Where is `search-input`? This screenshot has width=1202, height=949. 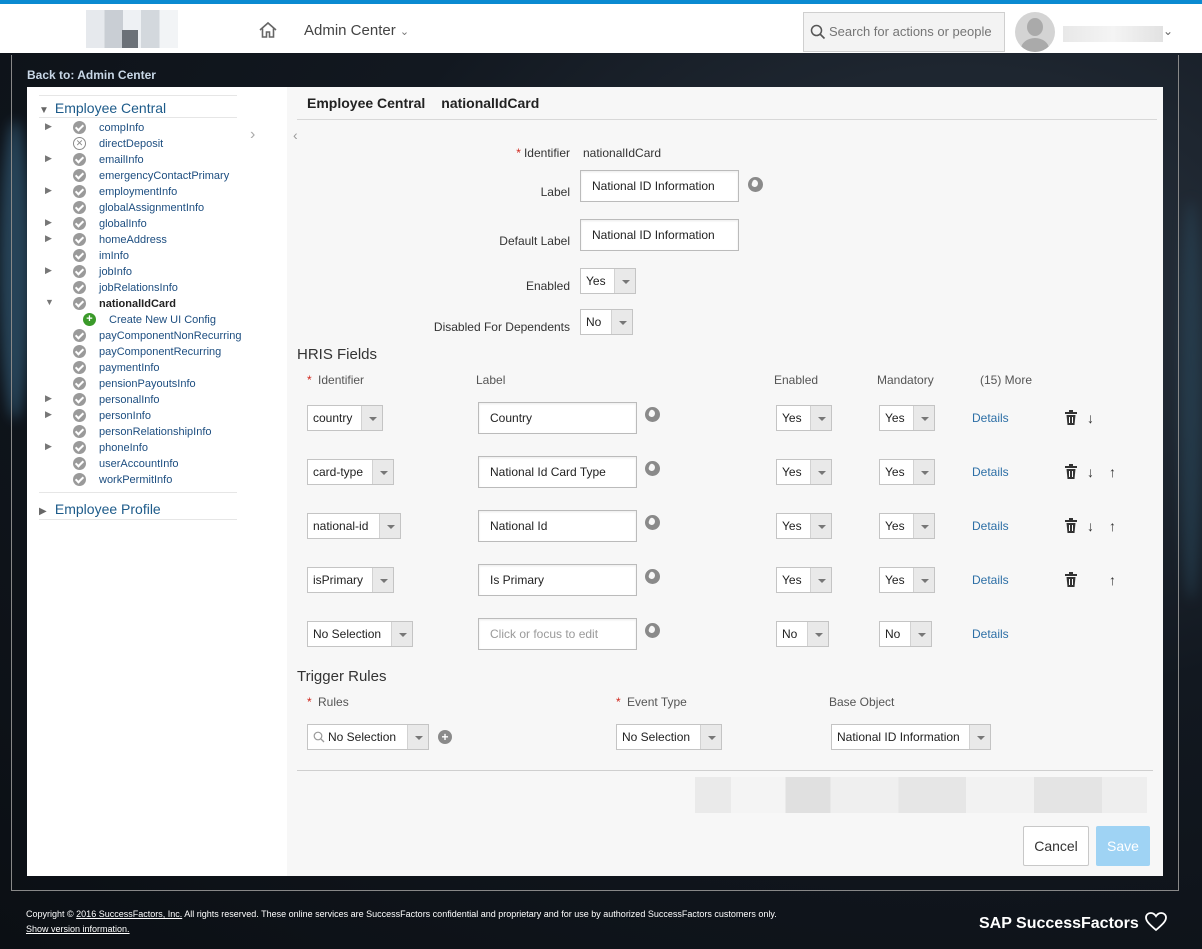 search-input is located at coordinates (914, 31).